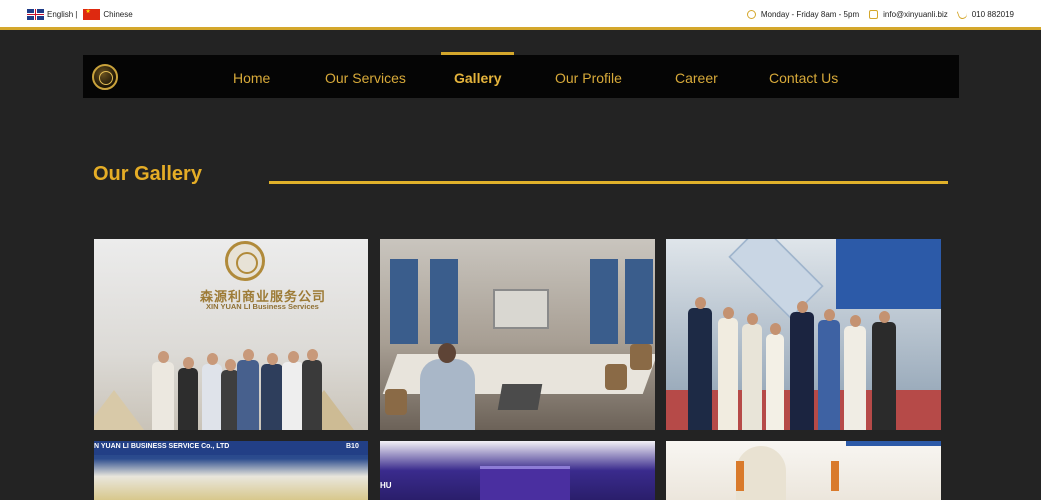  I want to click on title-divider, so click(608, 182).